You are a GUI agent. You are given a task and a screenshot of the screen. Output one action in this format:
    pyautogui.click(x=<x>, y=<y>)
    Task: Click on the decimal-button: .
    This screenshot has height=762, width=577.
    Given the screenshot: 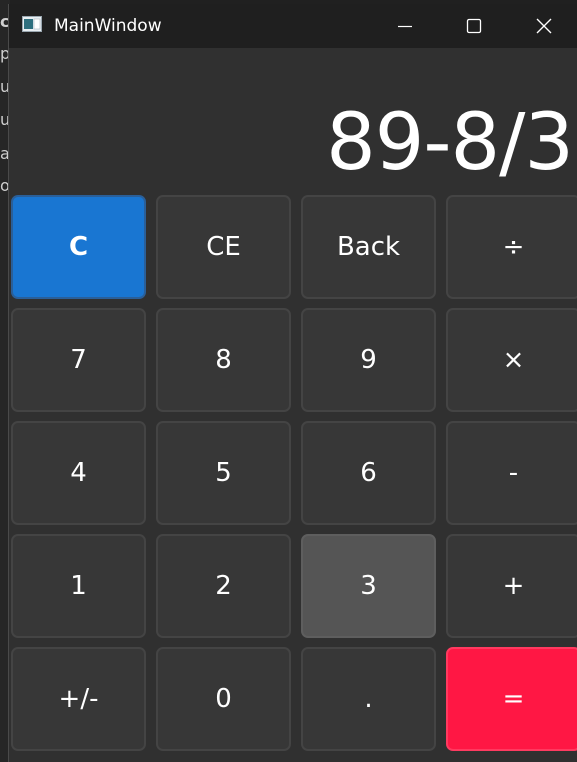 What is the action you would take?
    pyautogui.click(x=368, y=699)
    